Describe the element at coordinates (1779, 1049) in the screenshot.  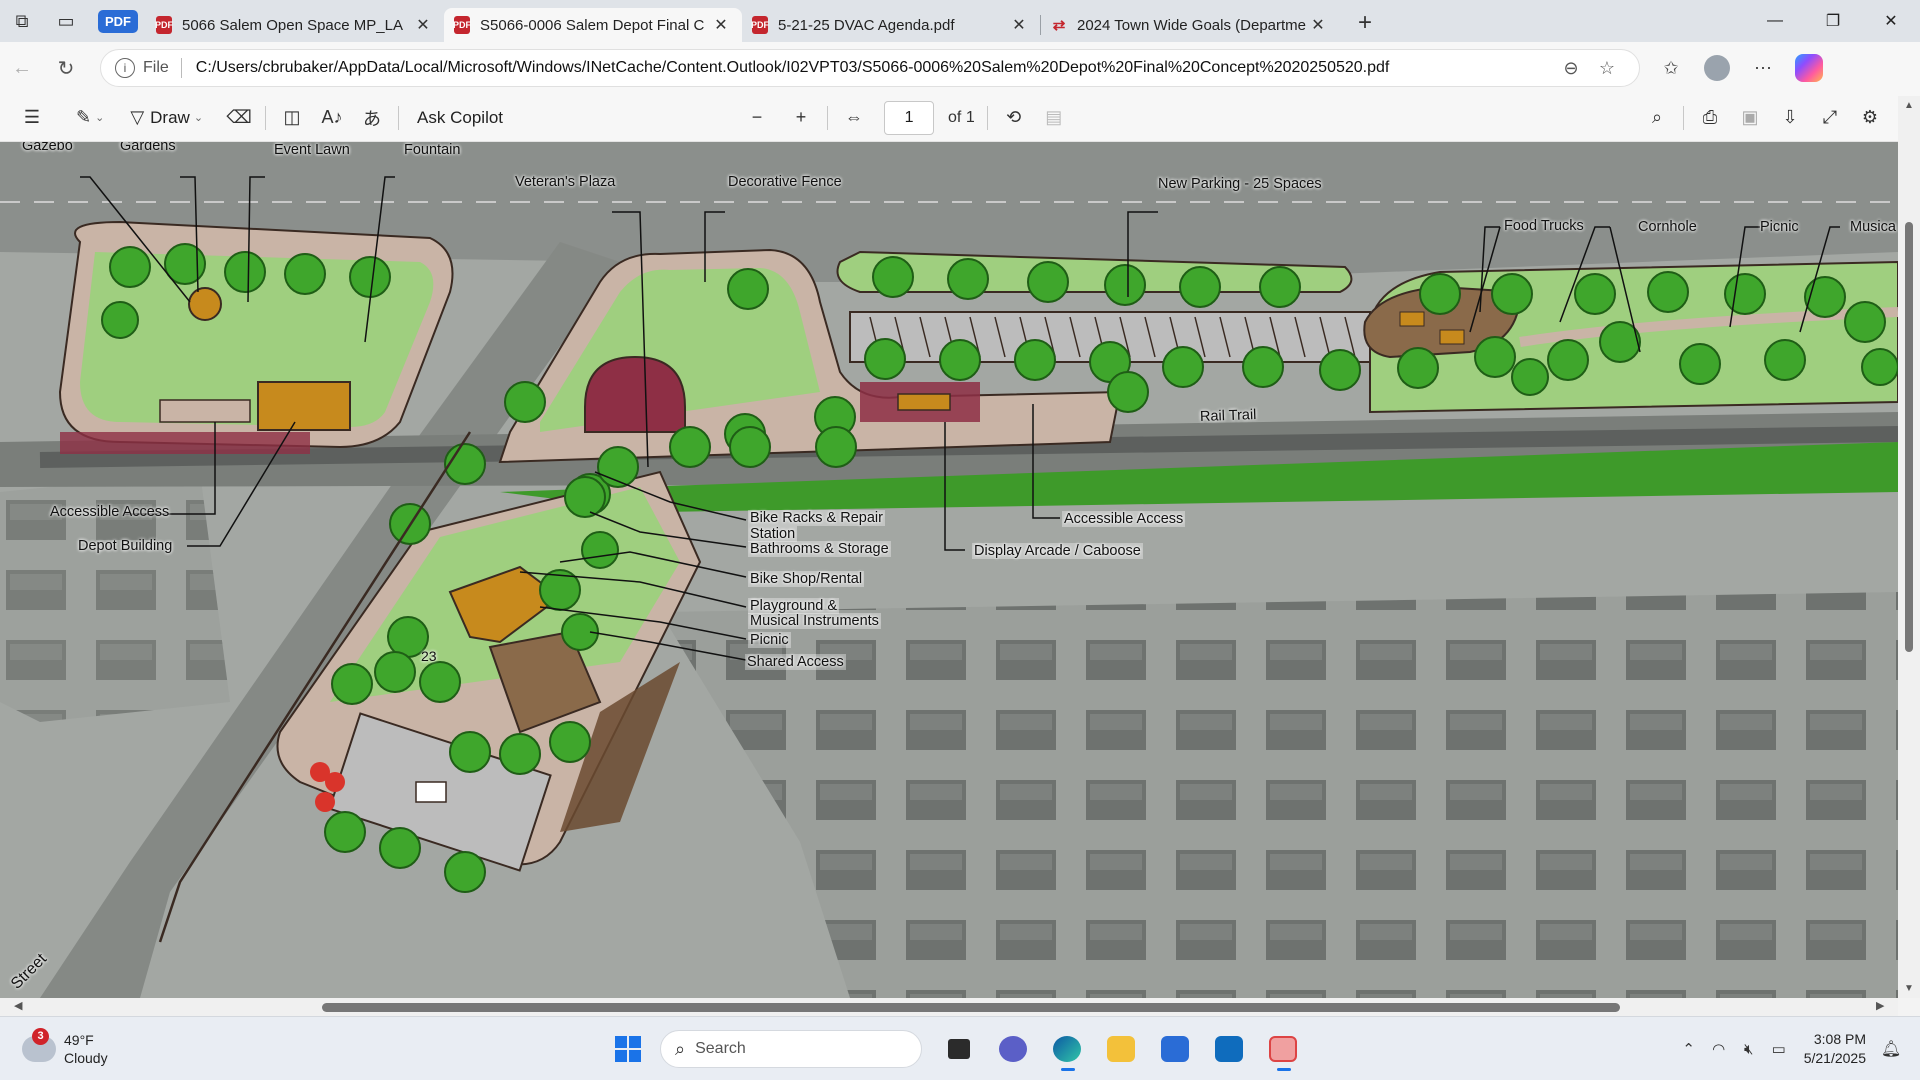
I see `battery-icon: ▭` at that location.